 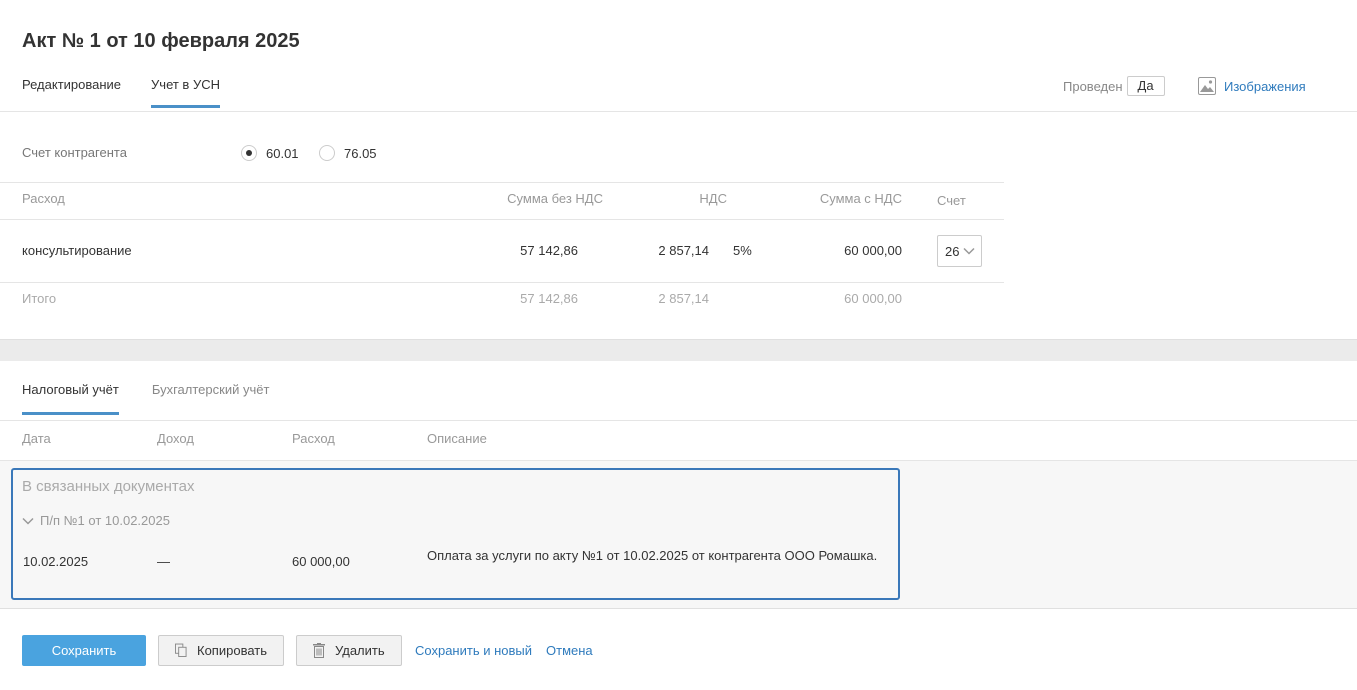 I want to click on ledger-description-header: Описание, so click(x=457, y=438).